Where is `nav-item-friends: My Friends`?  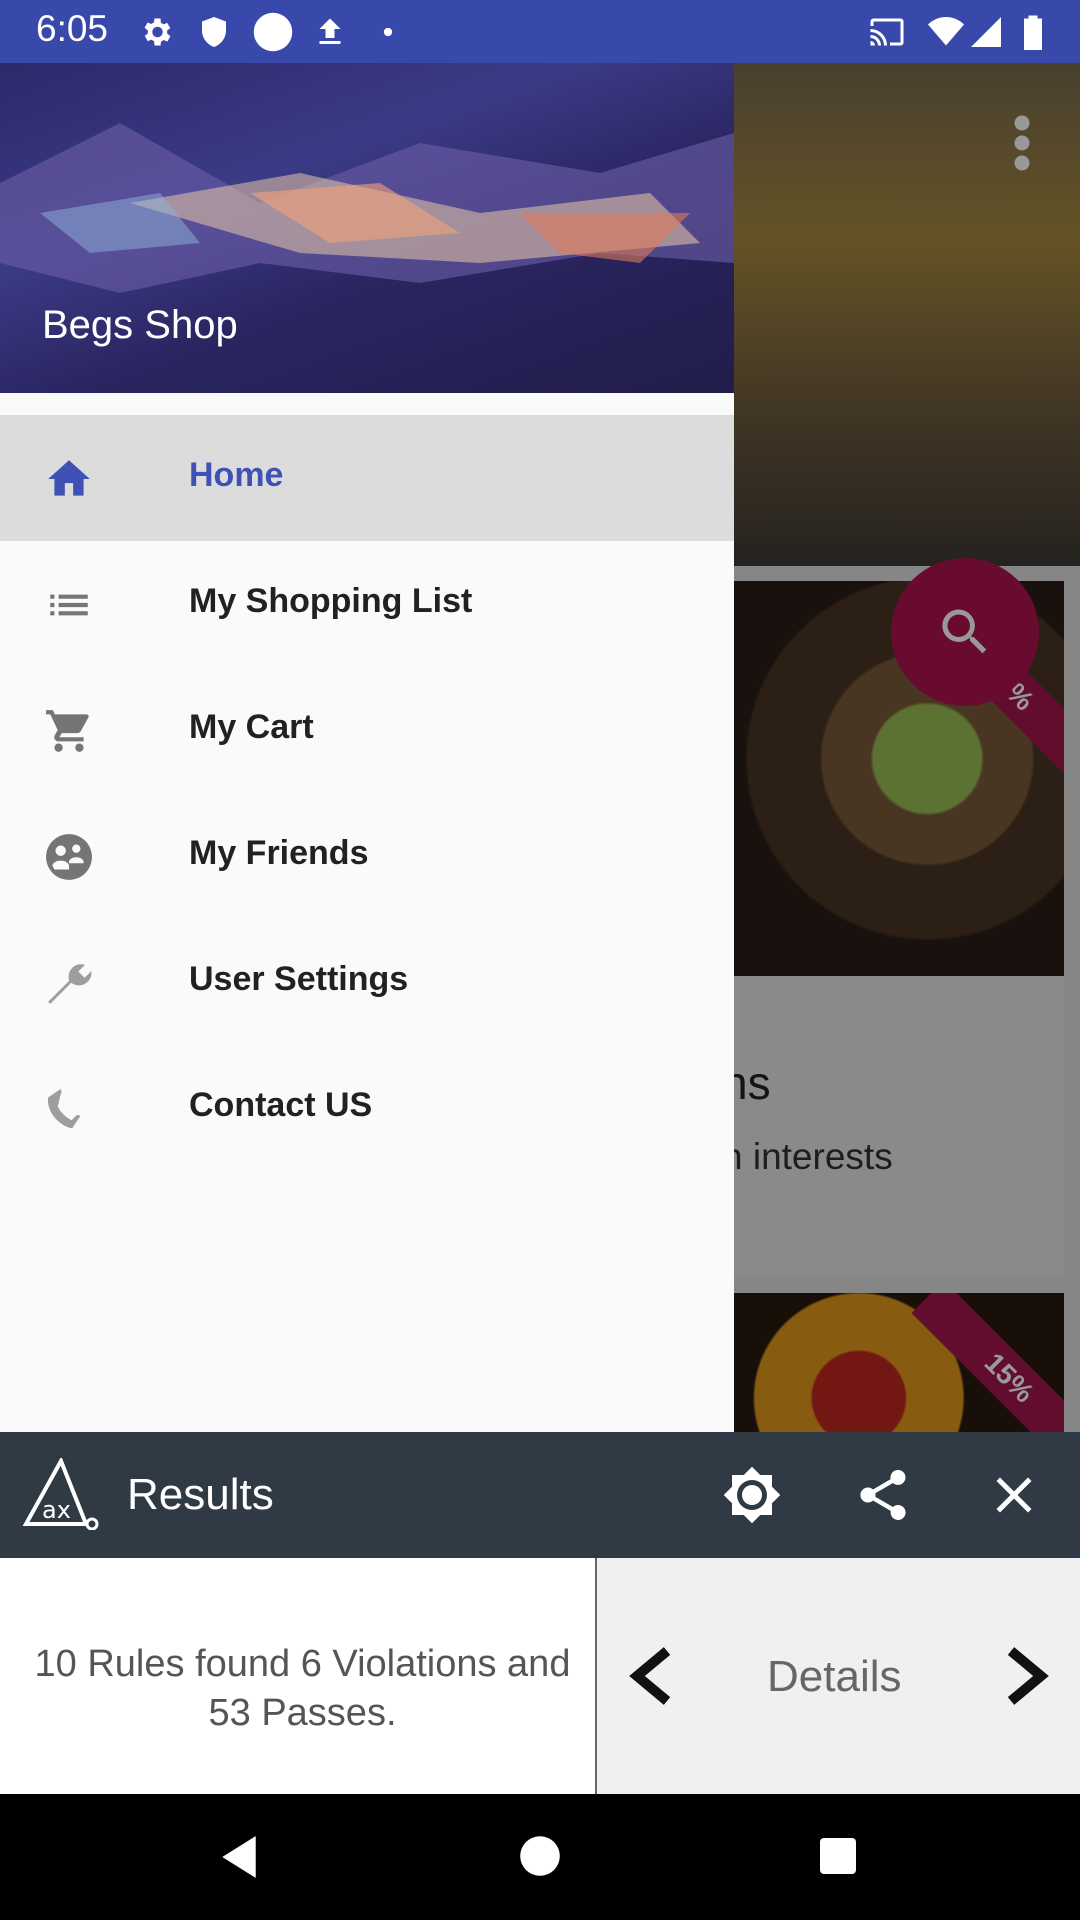 nav-item-friends: My Friends is located at coordinates (367, 856).